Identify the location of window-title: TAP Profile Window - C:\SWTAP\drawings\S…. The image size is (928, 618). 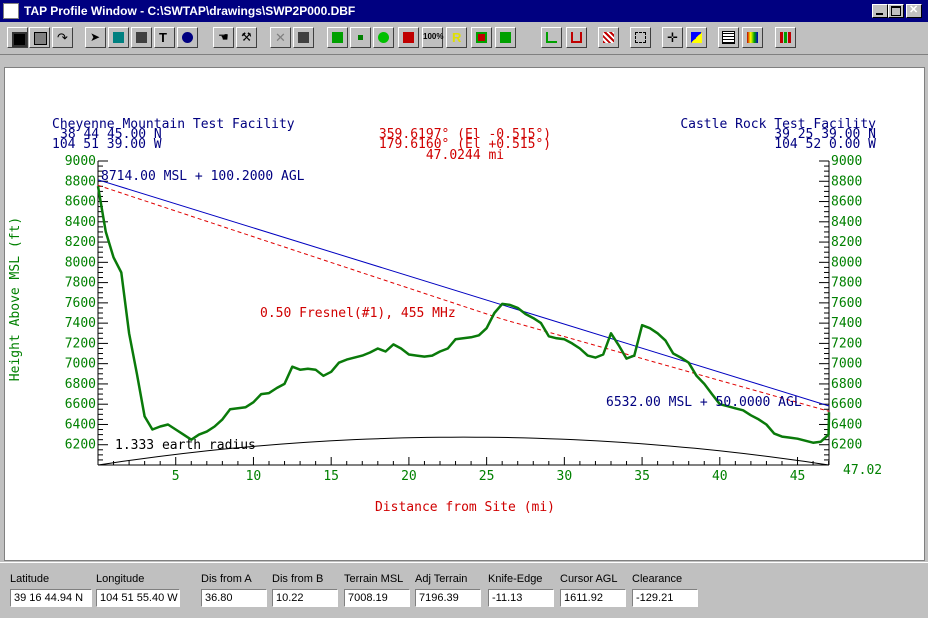
(190, 11).